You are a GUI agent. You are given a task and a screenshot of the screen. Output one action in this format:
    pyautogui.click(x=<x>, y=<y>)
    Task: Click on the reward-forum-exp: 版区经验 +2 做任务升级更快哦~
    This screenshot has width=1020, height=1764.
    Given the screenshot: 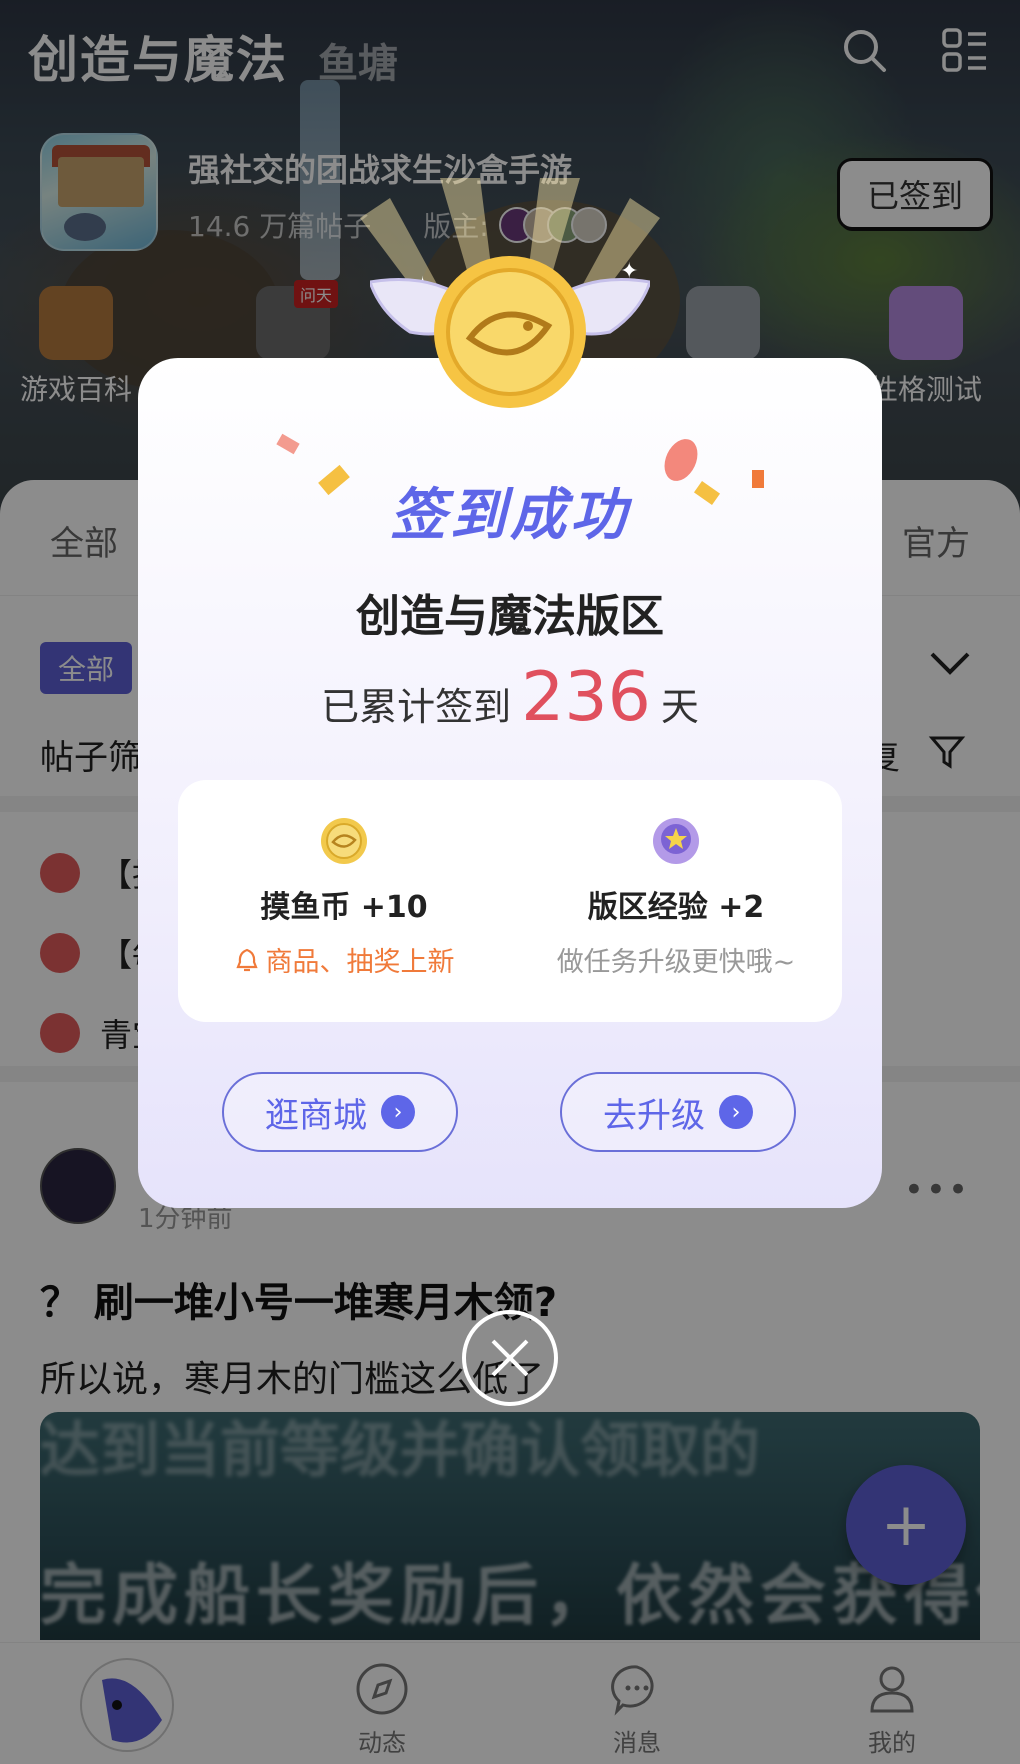 What is the action you would take?
    pyautogui.click(x=676, y=897)
    